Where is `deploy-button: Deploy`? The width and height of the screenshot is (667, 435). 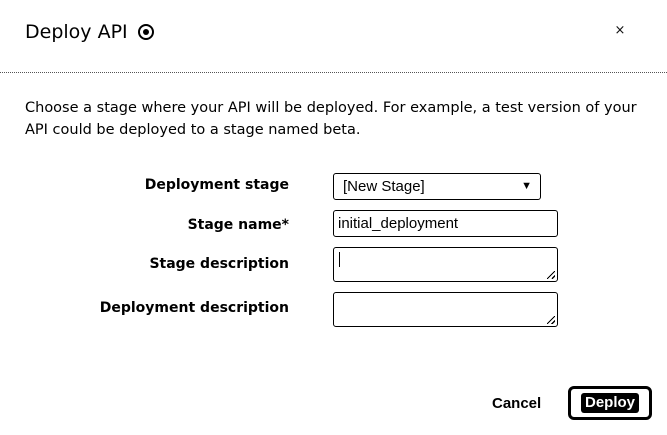
deploy-button: Deploy is located at coordinates (610, 403).